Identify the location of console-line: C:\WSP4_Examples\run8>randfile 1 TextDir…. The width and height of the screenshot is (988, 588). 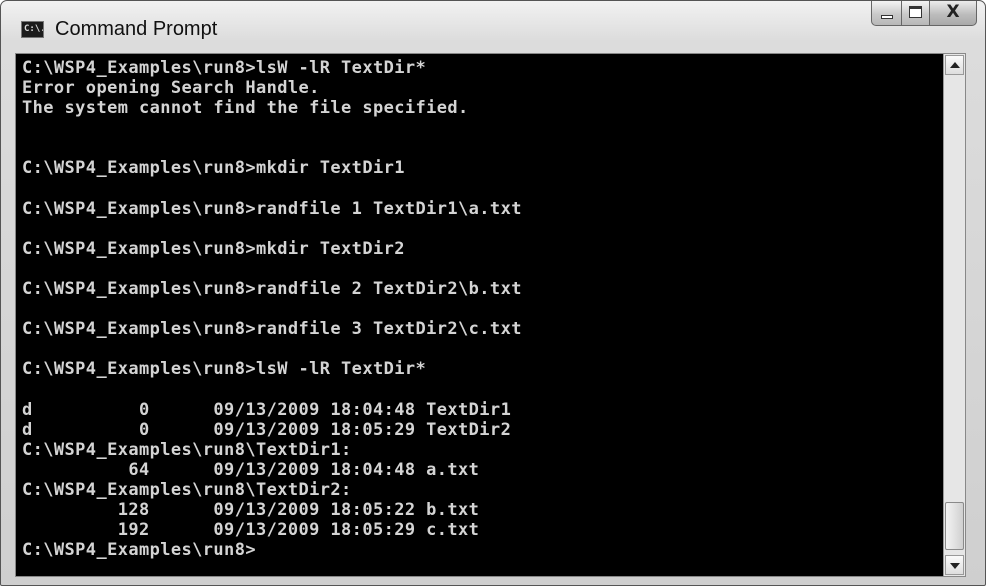
(272, 208).